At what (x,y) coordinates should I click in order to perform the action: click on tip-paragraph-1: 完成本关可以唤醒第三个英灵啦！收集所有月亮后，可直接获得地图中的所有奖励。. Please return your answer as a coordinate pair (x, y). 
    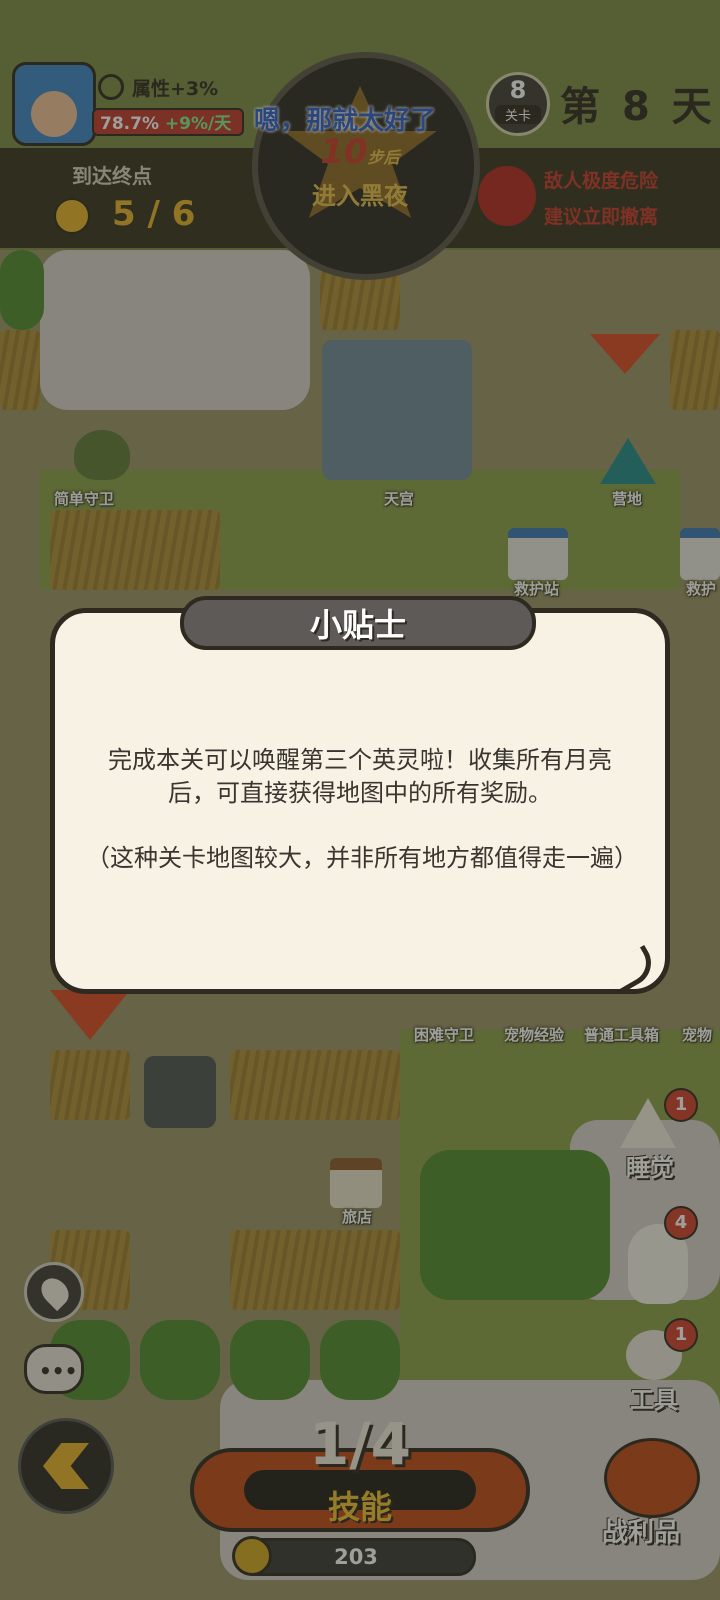
    Looking at the image, I should click on (360, 776).